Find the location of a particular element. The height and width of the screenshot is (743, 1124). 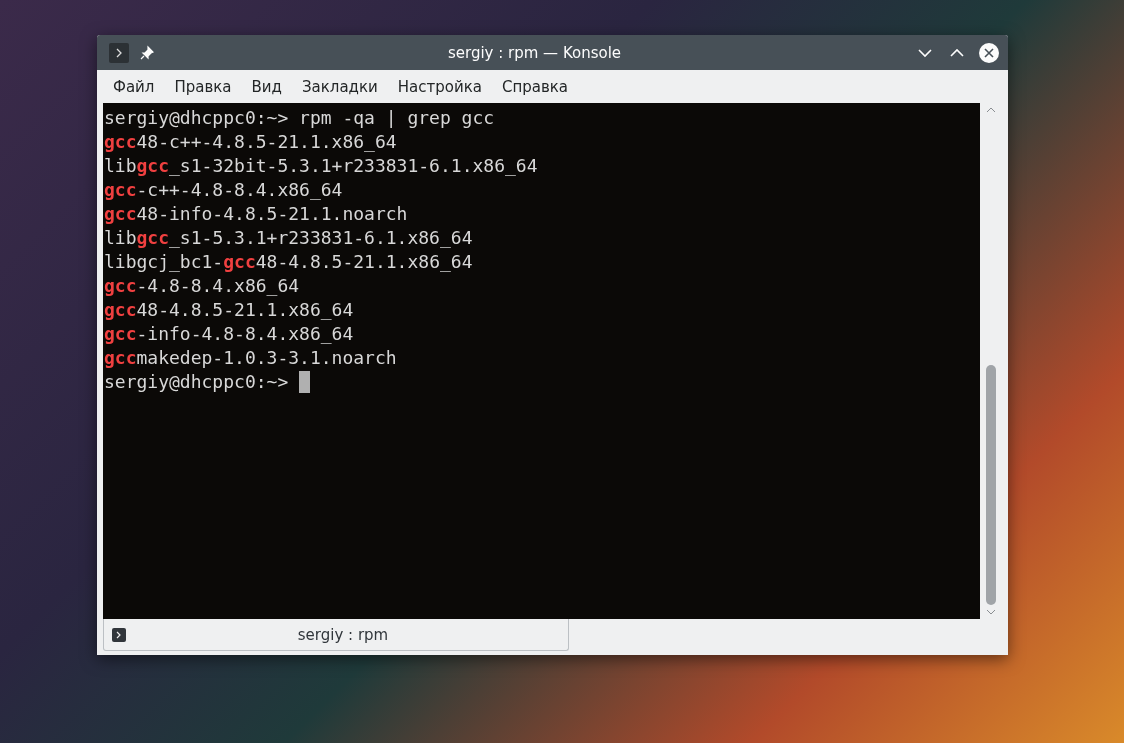

scrollbar-thumb is located at coordinates (991, 485).